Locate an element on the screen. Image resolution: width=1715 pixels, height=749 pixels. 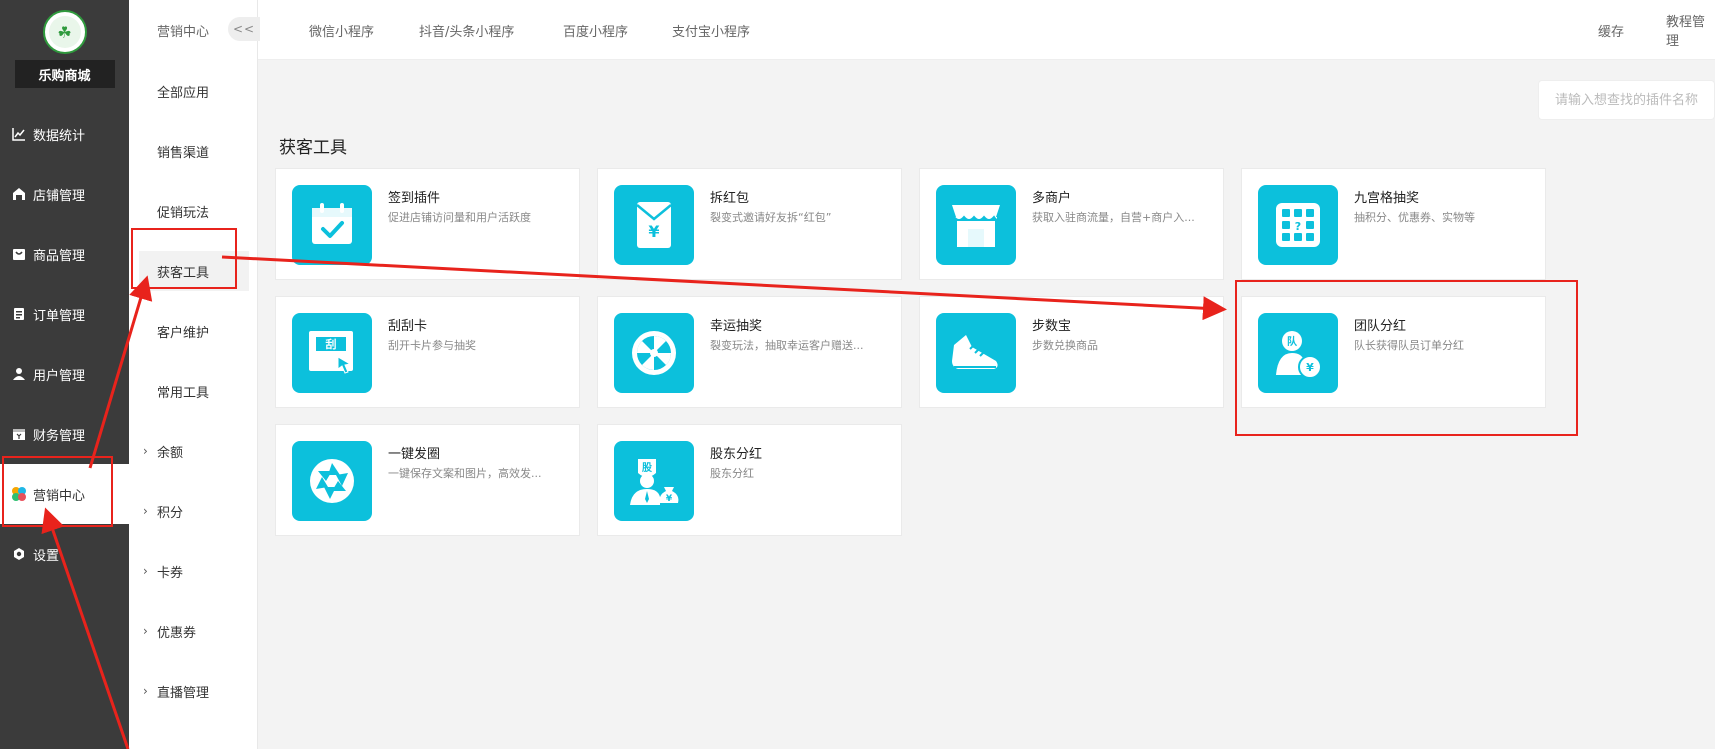
plugin-card-grid-lottery: ? 九宫格抽奖 抽积分、优惠券、实物等 is located at coordinates (1393, 224).